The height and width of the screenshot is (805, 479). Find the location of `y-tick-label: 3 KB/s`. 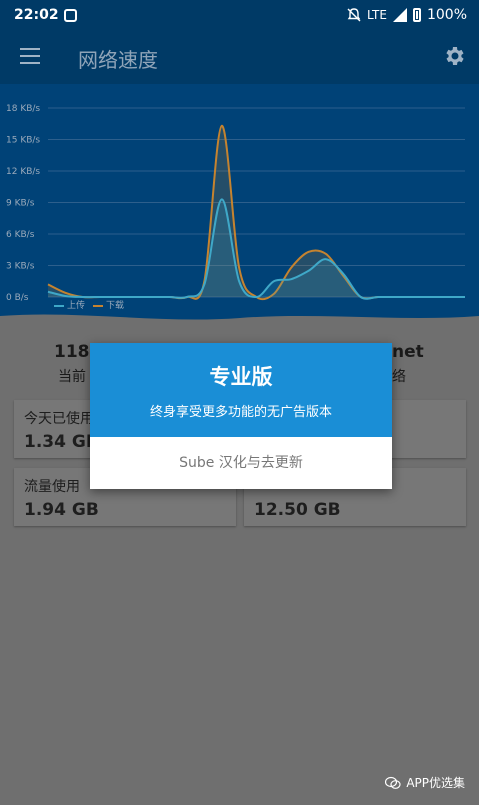

y-tick-label: 3 KB/s is located at coordinates (20, 267).